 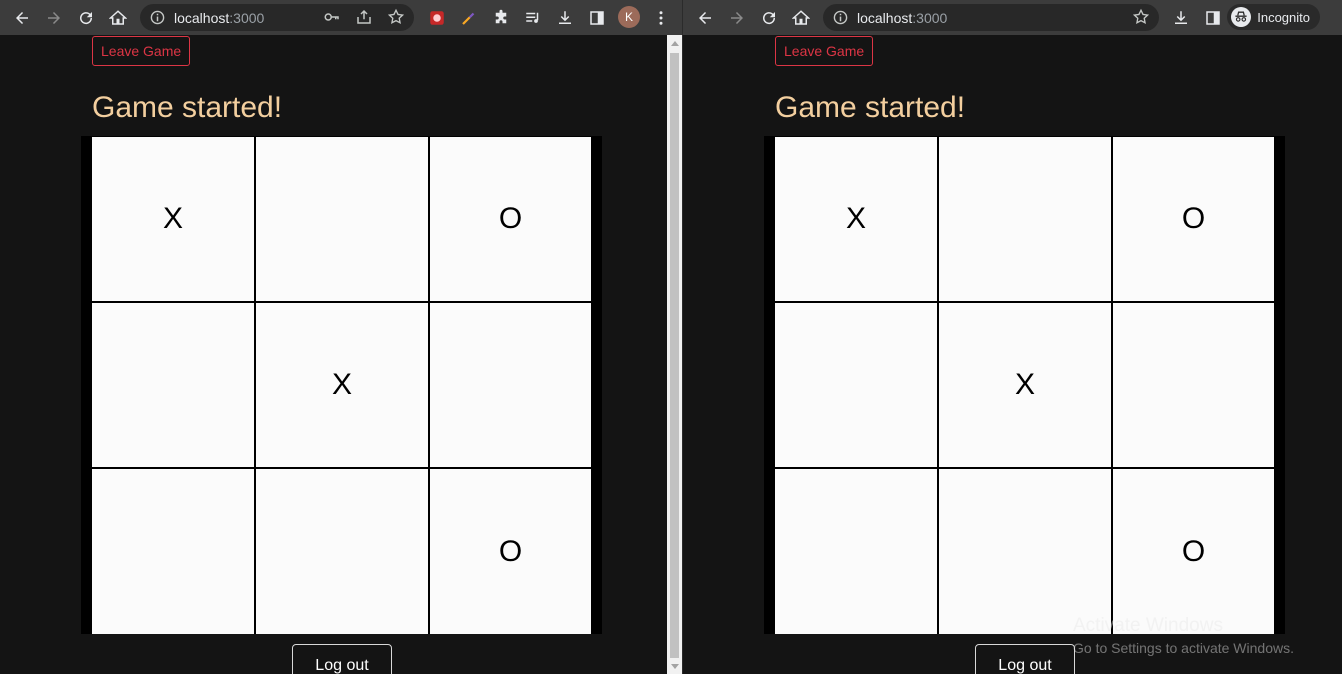 I want to click on color-picker-extension-icon, so click(x=469, y=18).